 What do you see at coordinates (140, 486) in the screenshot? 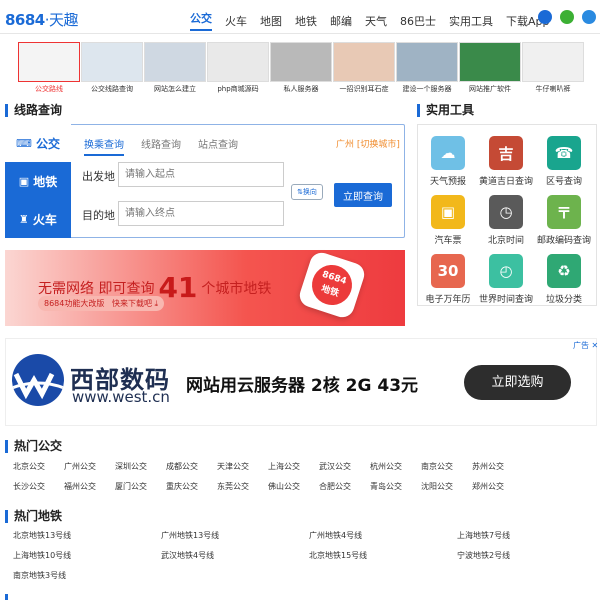
I see `hot-bus-link: 厦门公交` at bounding box center [140, 486].